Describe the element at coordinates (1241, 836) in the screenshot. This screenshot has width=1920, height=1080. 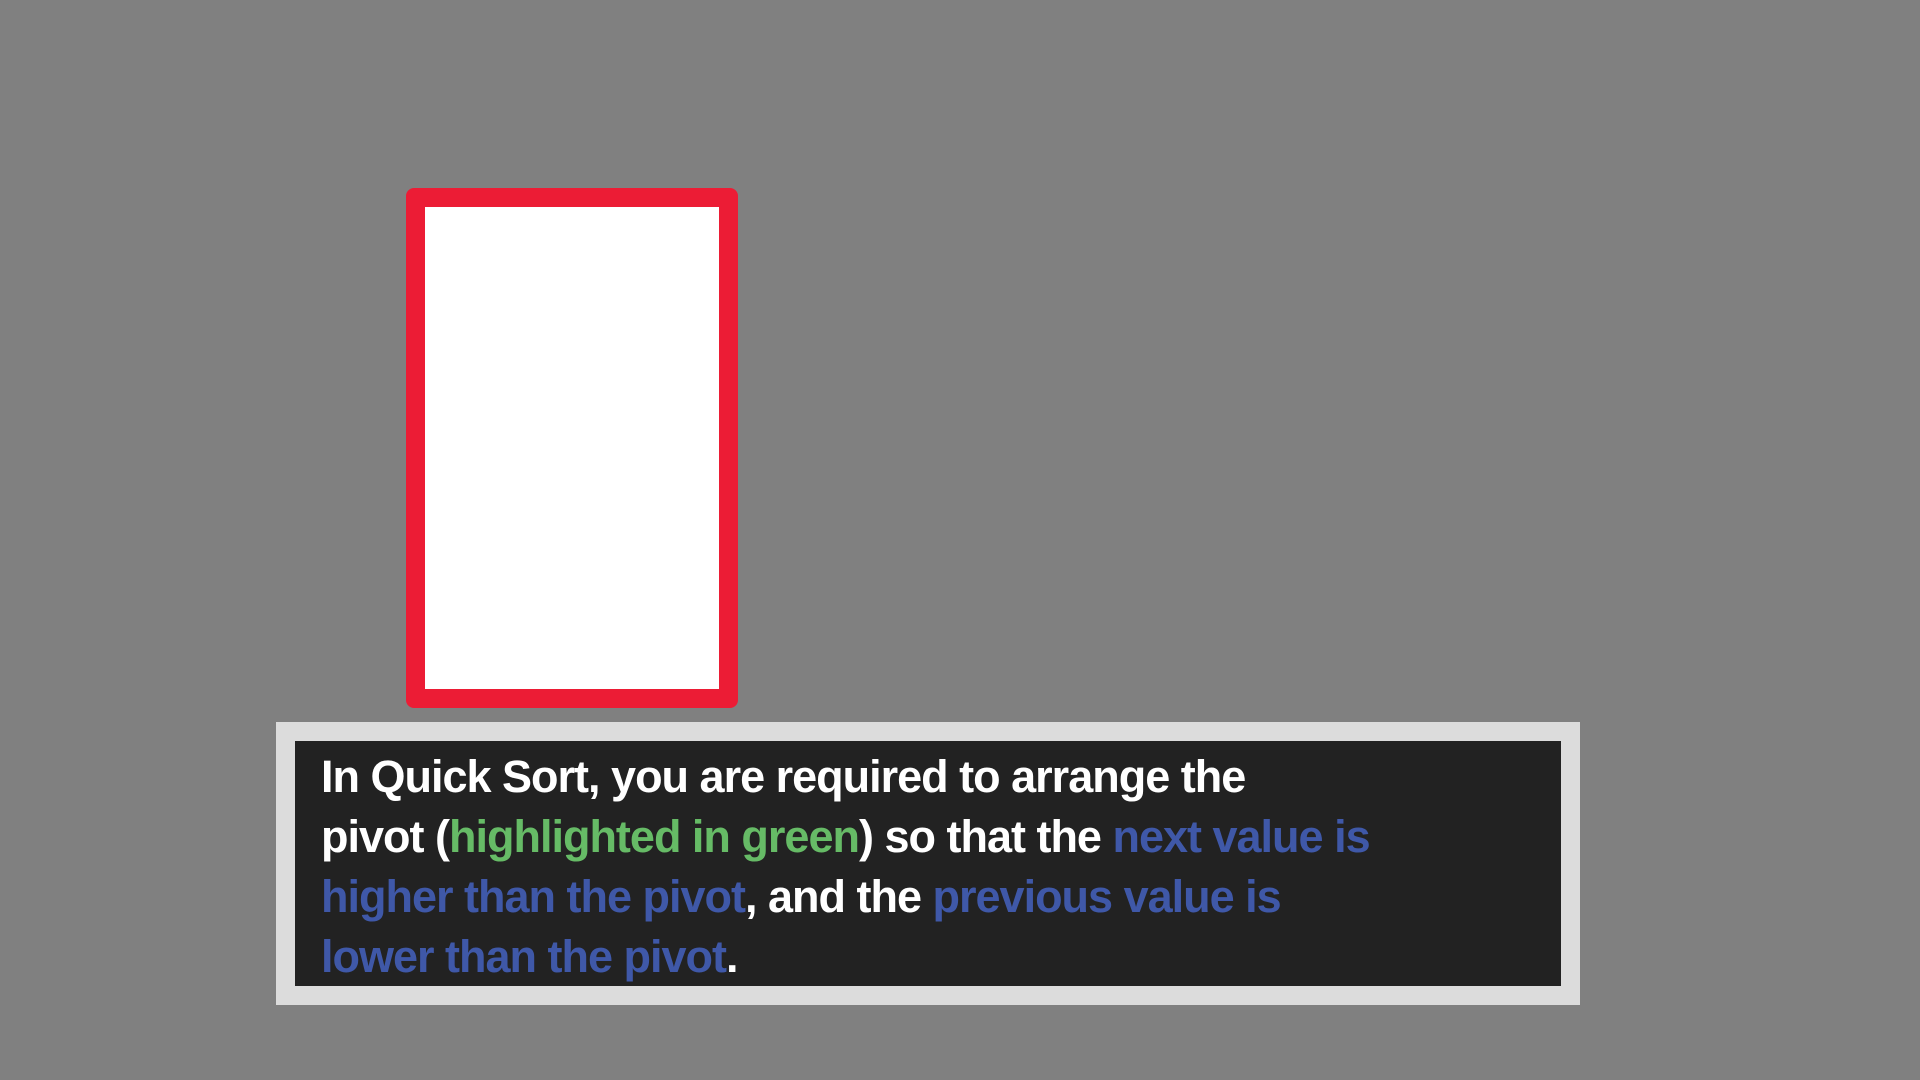
I see `blue-highlight-next-value: next value is` at that location.